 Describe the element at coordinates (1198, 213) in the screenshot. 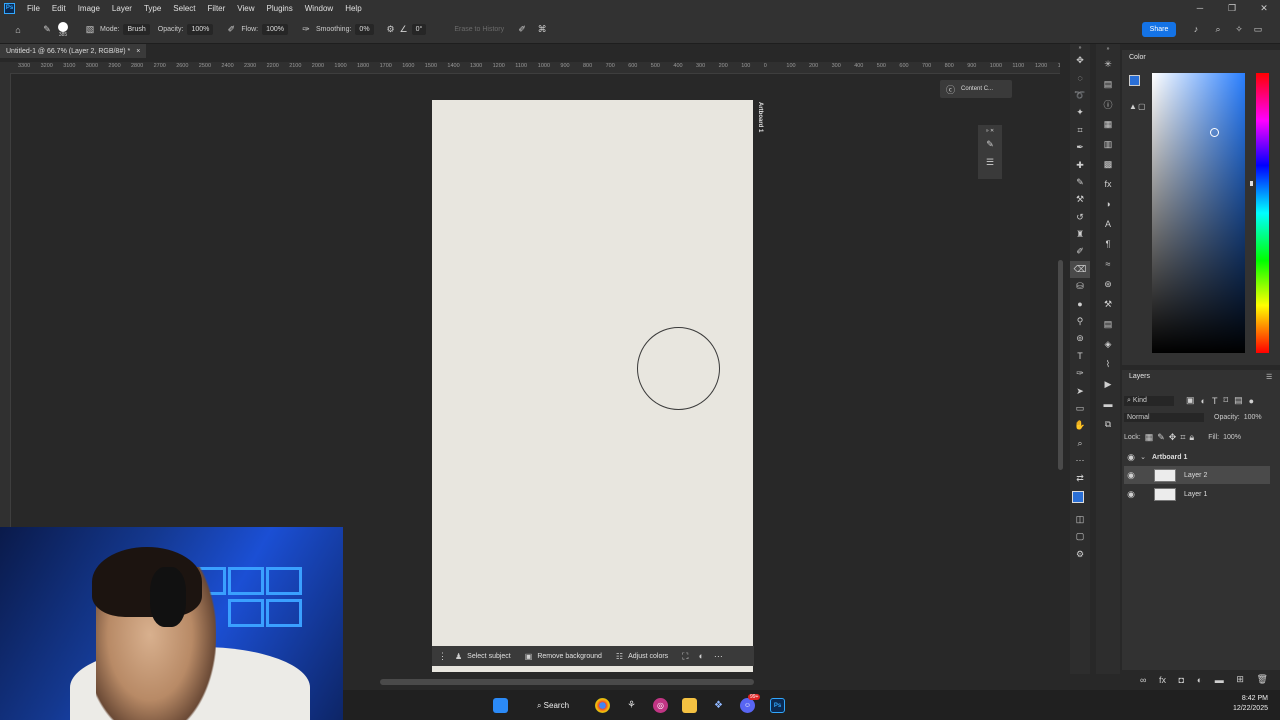

I see `saturation-brightness-picker` at that location.